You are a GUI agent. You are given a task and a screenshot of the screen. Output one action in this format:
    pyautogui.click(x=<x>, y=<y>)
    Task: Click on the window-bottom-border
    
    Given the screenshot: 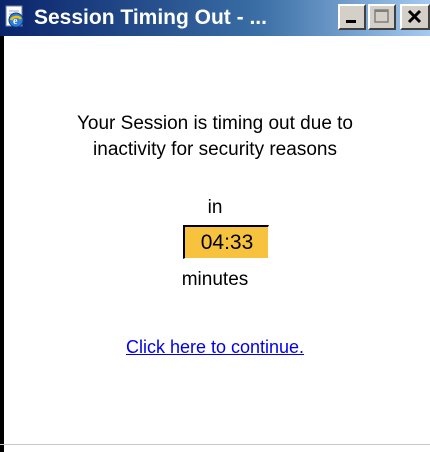 What is the action you would take?
    pyautogui.click(x=215, y=444)
    